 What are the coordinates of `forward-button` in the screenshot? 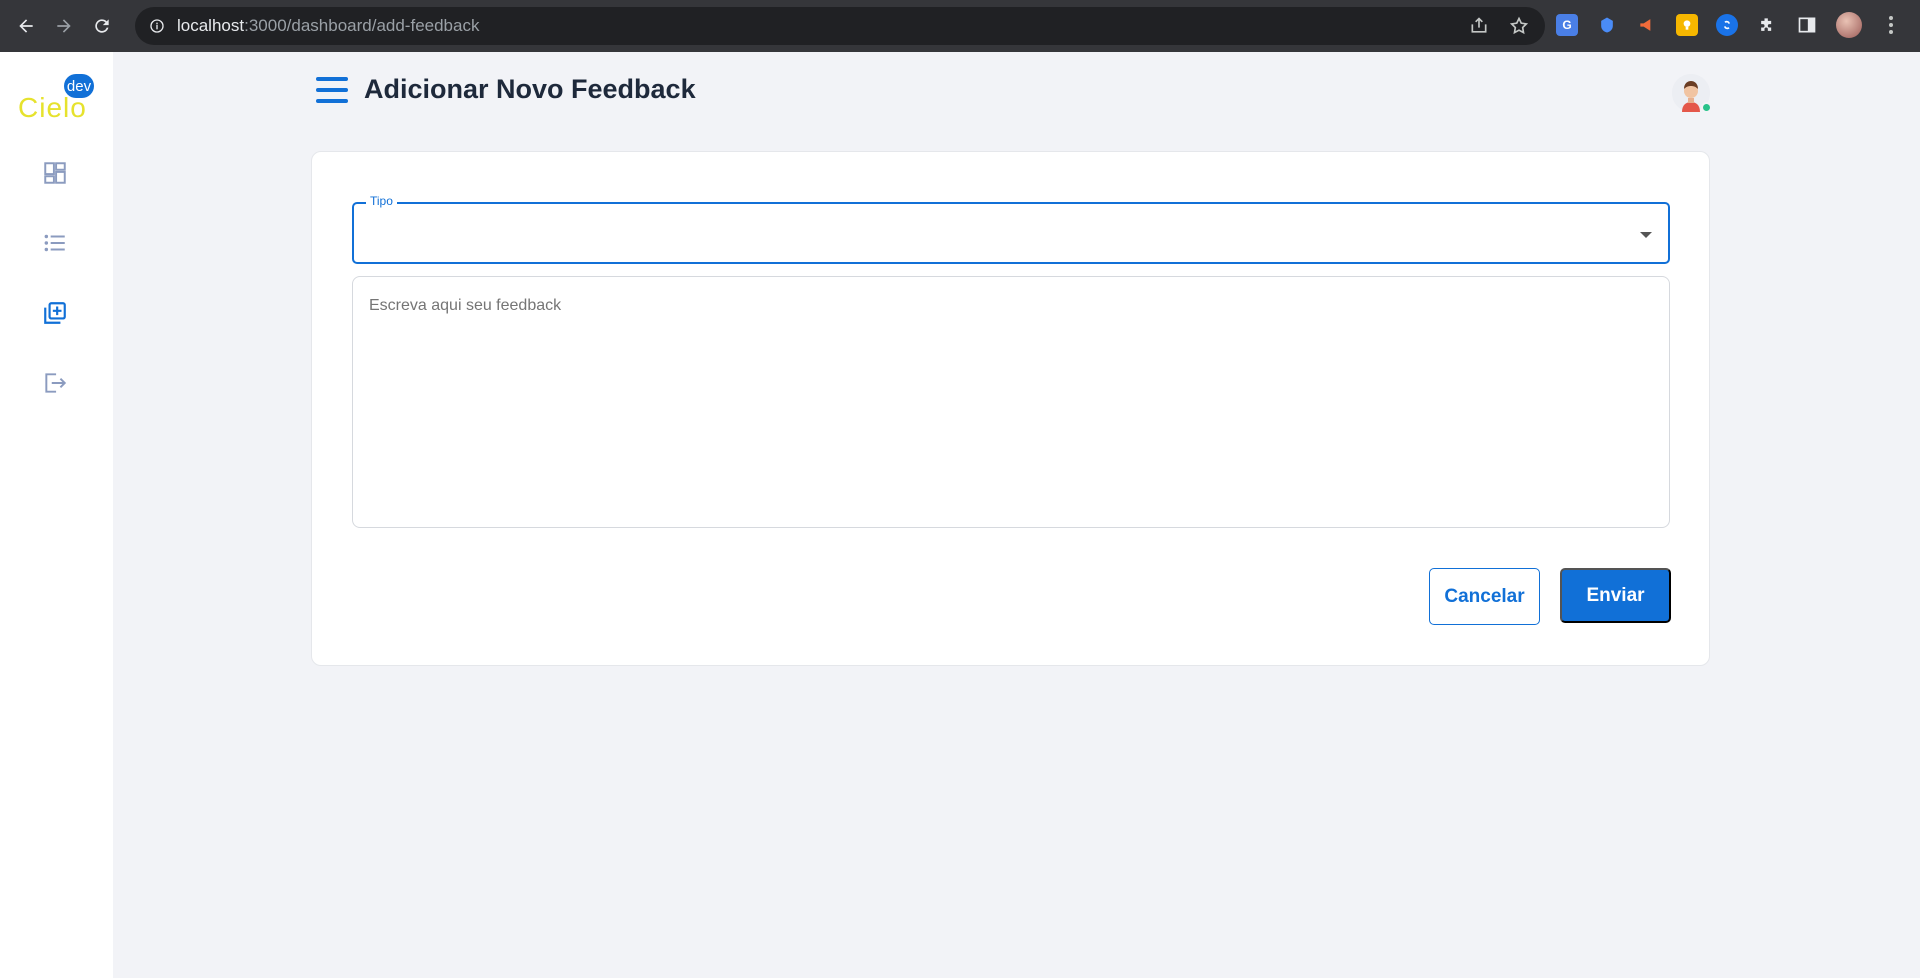 It's located at (64, 26).